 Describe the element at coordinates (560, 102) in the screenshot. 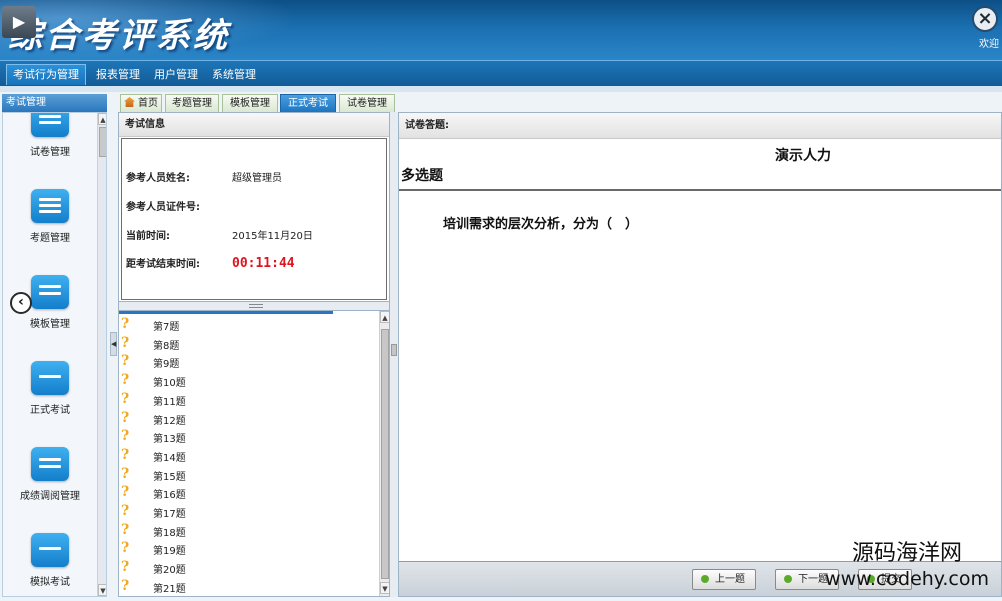

I see `tab-bar: 首页 考题管理 模板管理 正式考试 试卷管理` at that location.